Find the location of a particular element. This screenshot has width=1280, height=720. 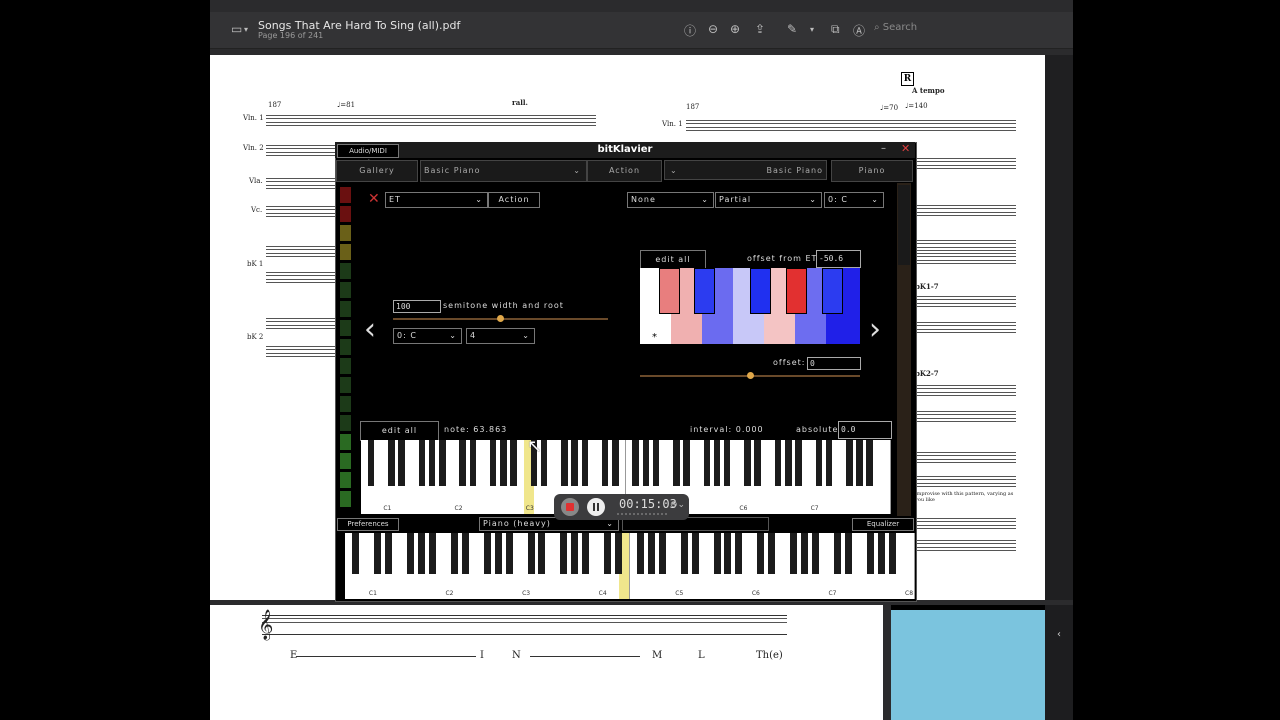

next-preparation-icon: › is located at coordinates (875, 329).